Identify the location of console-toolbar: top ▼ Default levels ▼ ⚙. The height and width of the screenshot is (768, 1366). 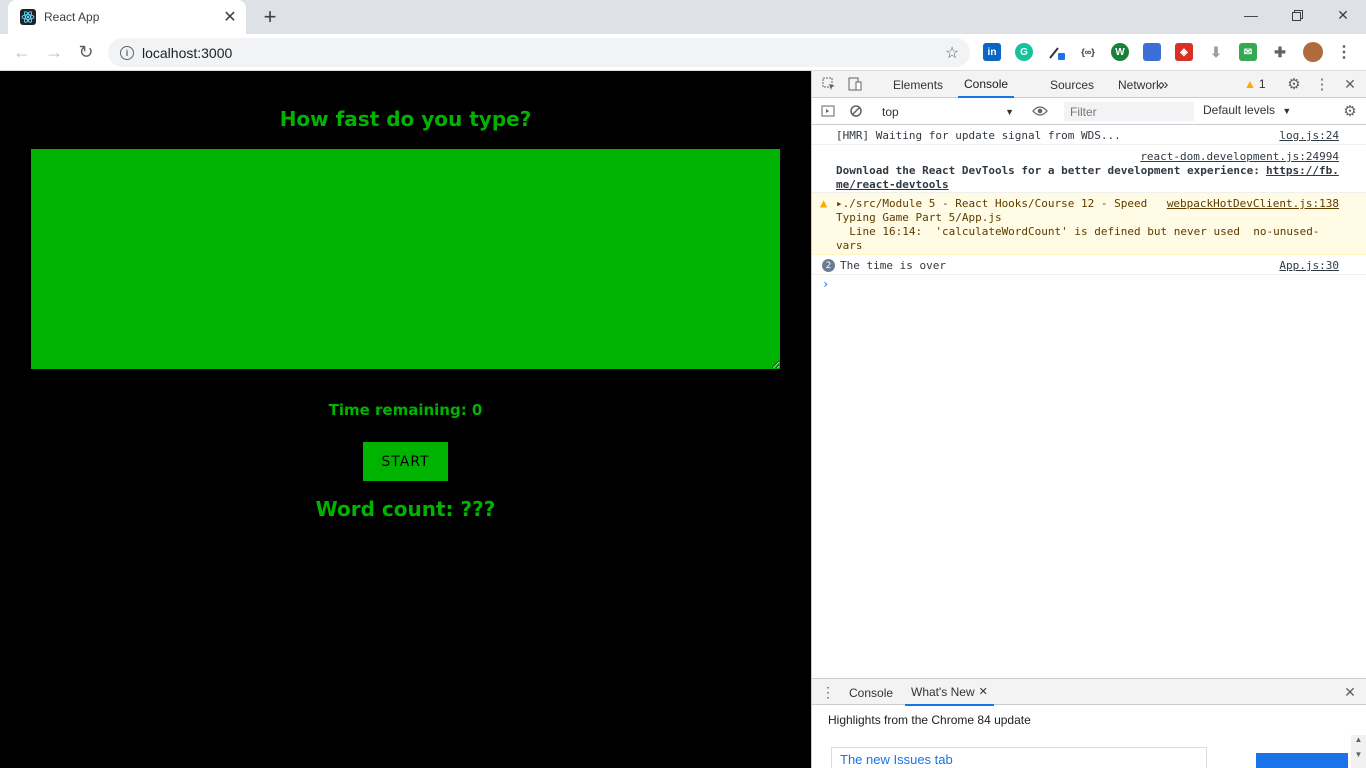
(1089, 111).